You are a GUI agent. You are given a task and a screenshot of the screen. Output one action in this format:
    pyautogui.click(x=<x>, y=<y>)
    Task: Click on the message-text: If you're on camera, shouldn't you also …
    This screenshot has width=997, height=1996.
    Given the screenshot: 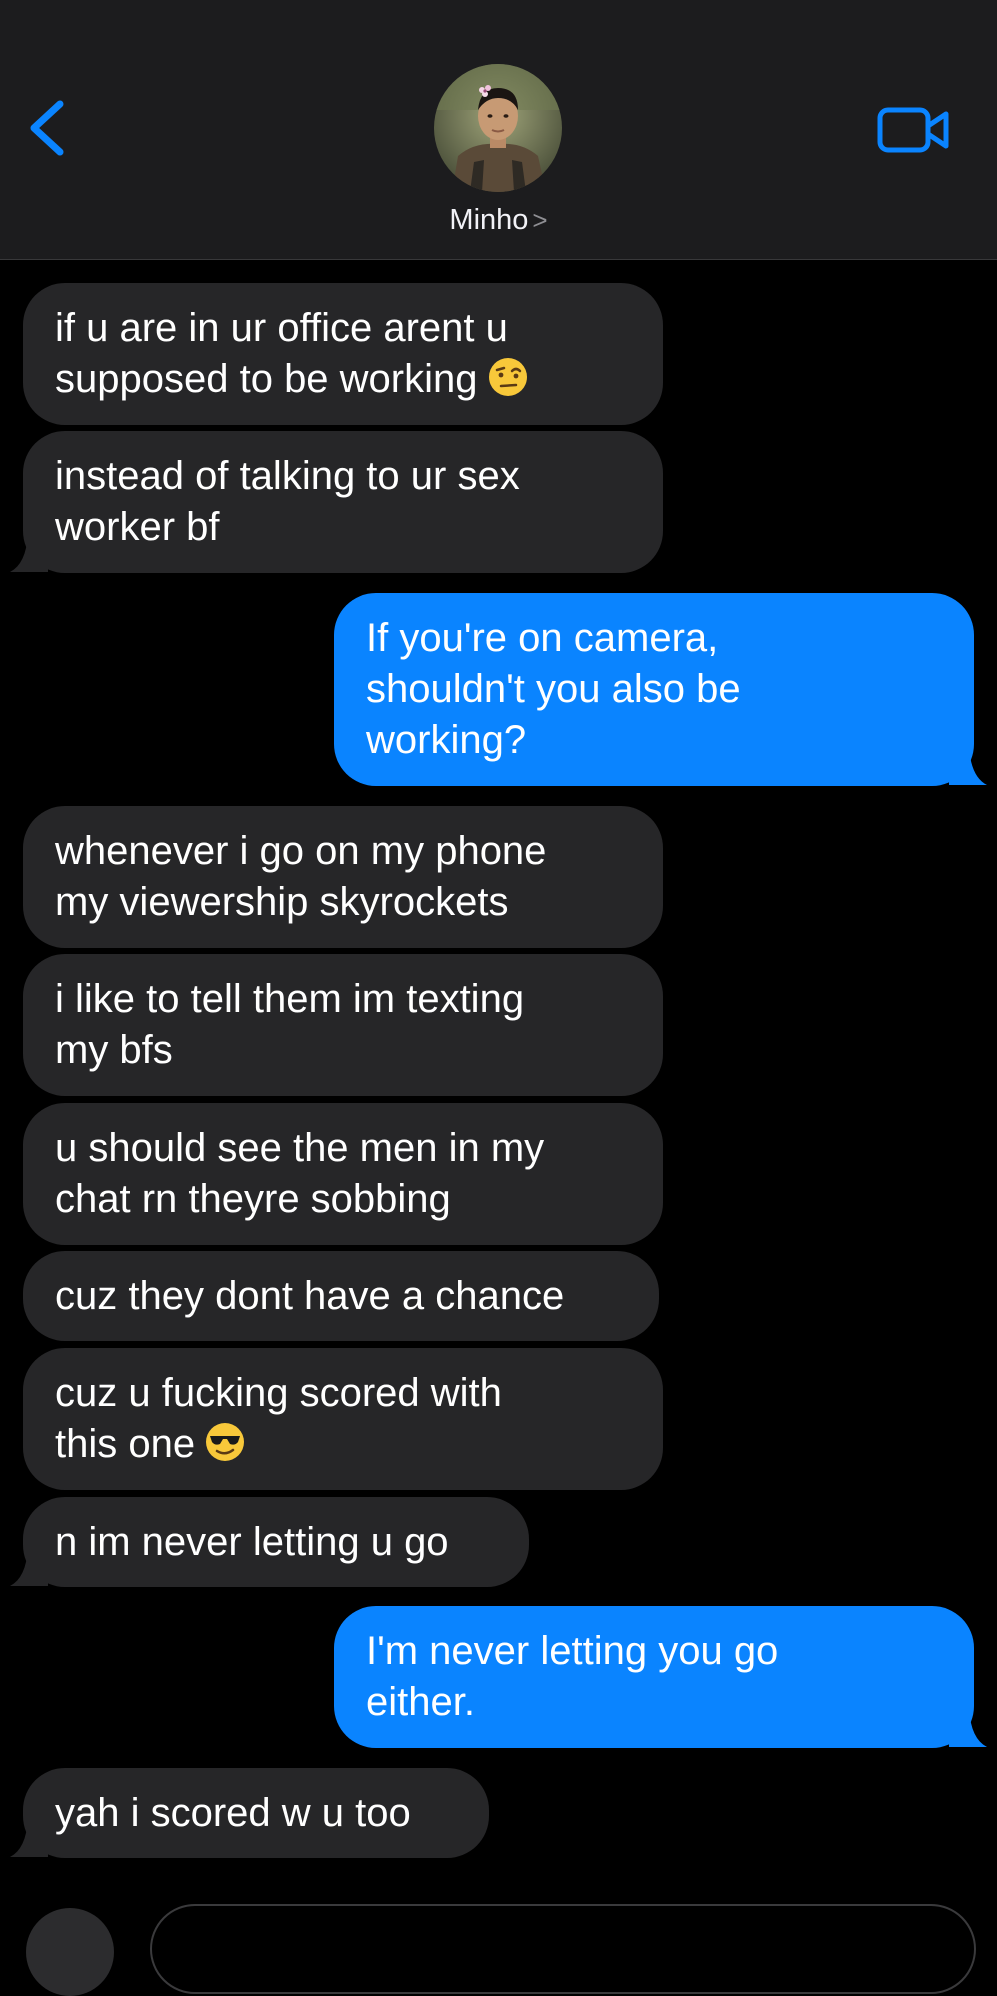 What is the action you would take?
    pyautogui.click(x=553, y=689)
    